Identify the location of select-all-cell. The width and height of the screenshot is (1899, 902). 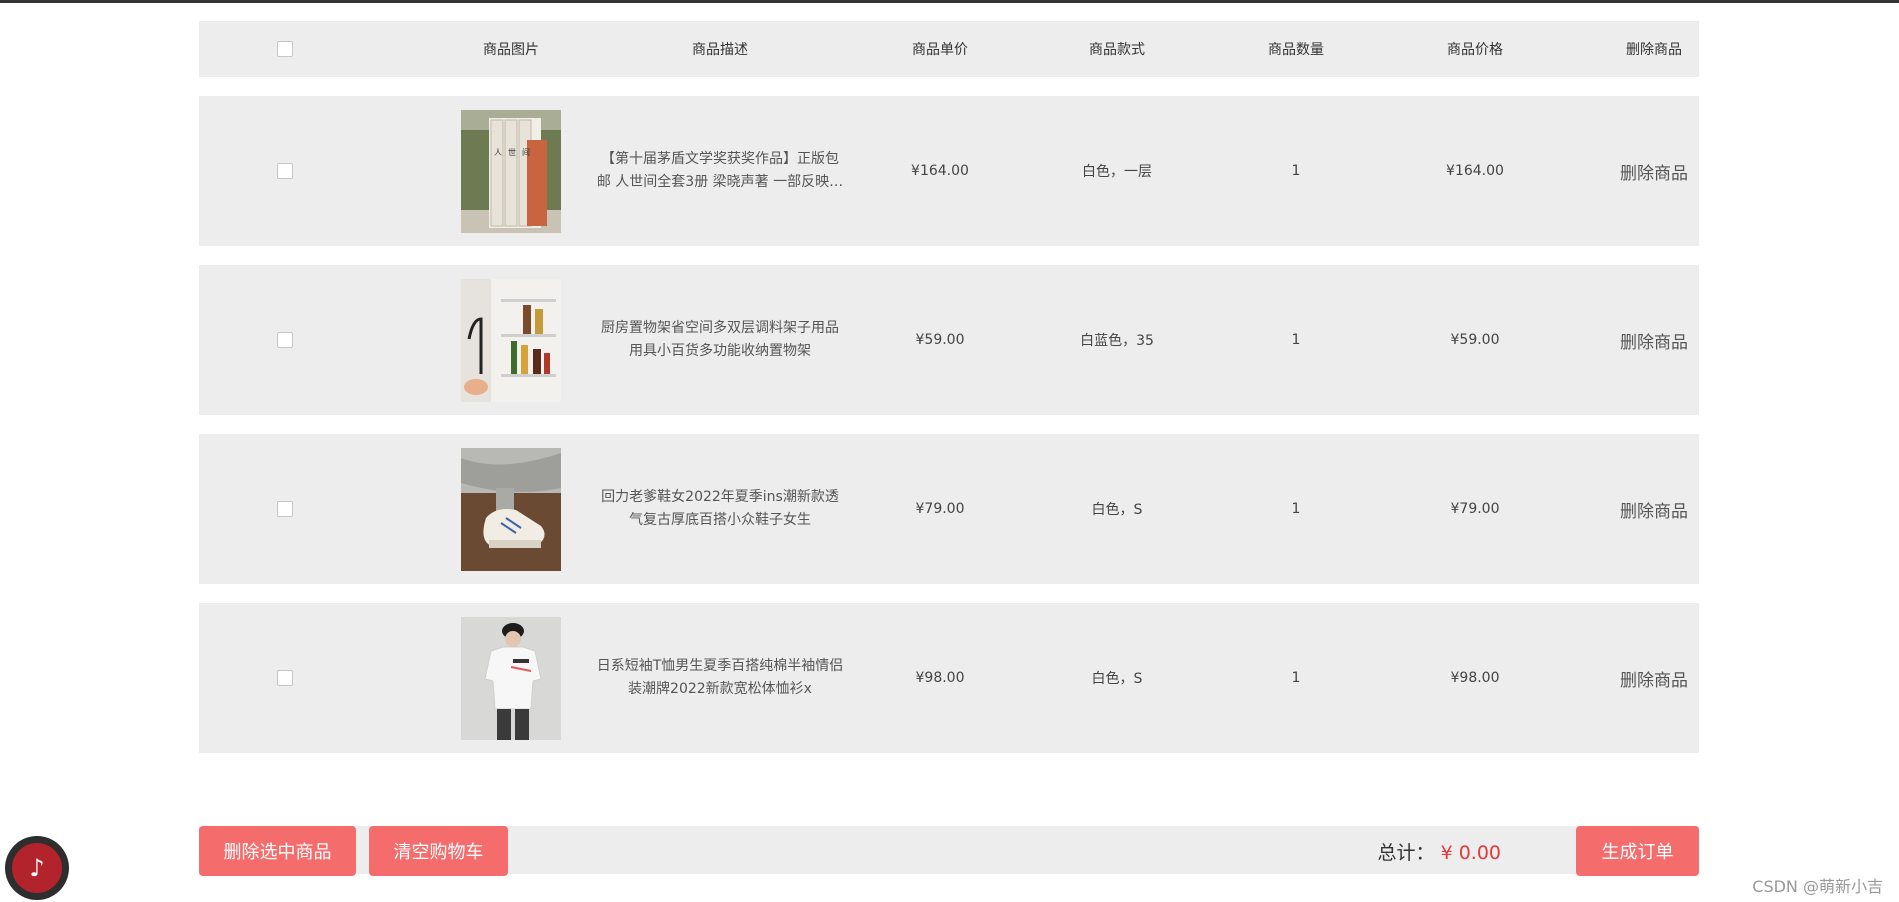
(285, 49).